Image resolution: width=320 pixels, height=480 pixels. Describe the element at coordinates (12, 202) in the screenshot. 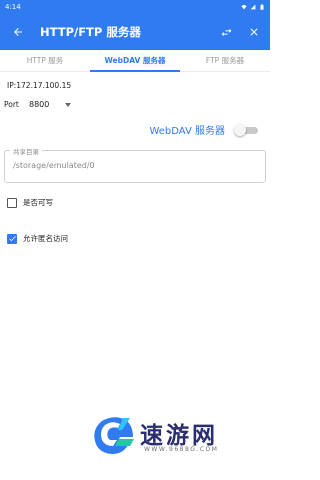

I see `writable-checkbox` at that location.